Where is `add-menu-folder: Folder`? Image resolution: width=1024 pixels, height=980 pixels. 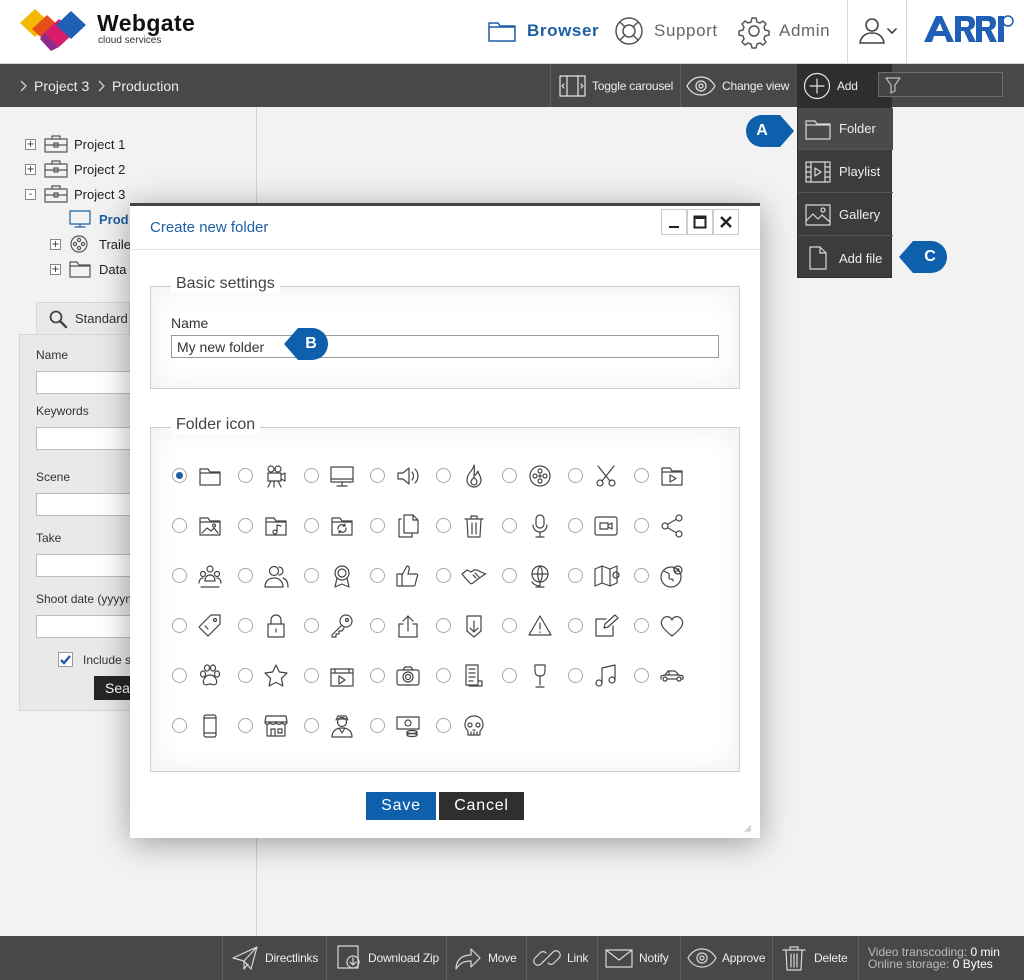
add-menu-folder: Folder is located at coordinates (845, 129).